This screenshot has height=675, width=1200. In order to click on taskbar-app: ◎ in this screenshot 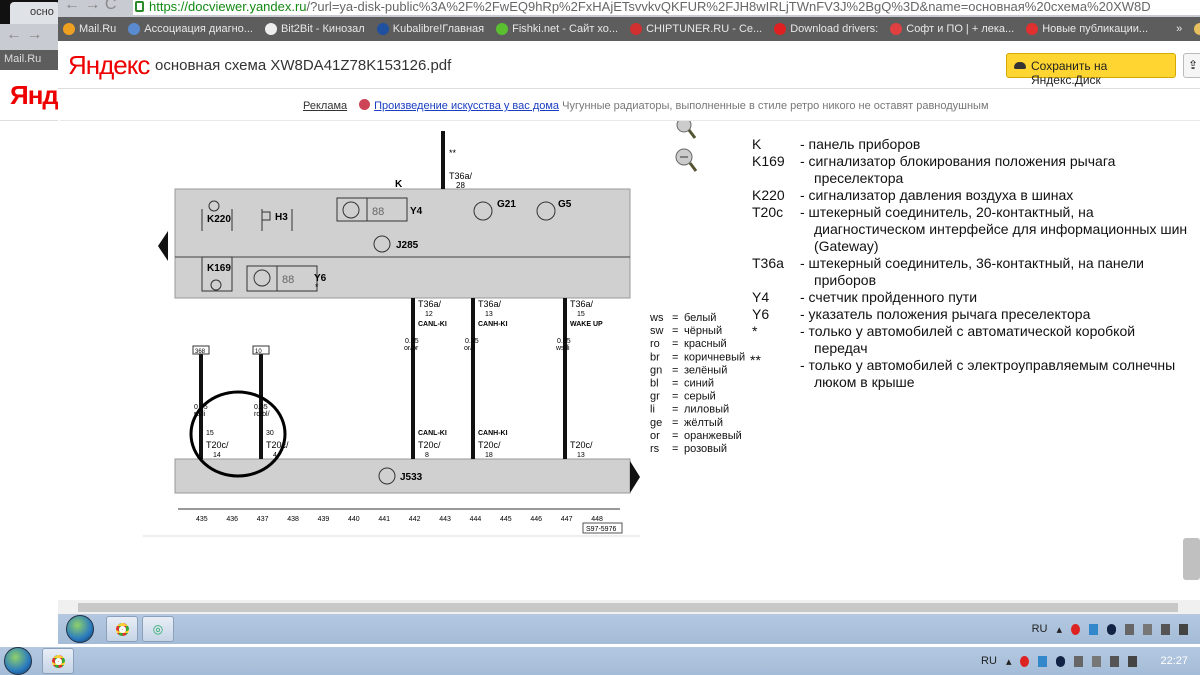, I will do `click(158, 629)`.